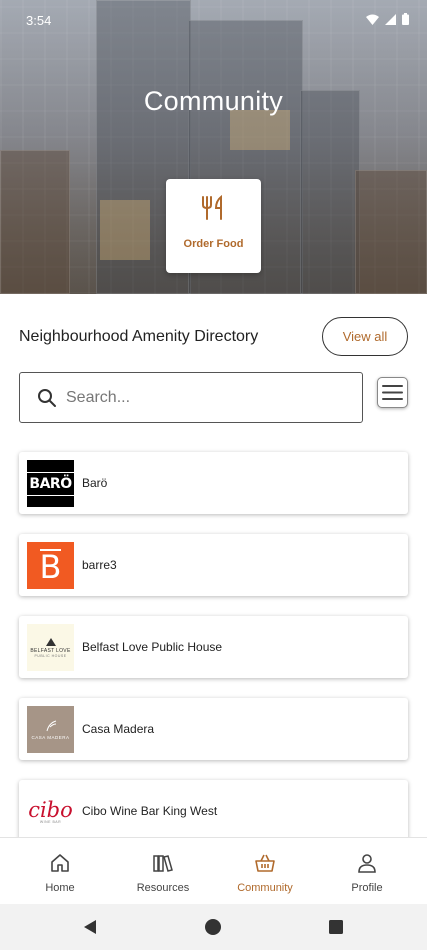 Image resolution: width=427 pixels, height=950 pixels. What do you see at coordinates (372, 19) in the screenshot?
I see `wifi-icon` at bounding box center [372, 19].